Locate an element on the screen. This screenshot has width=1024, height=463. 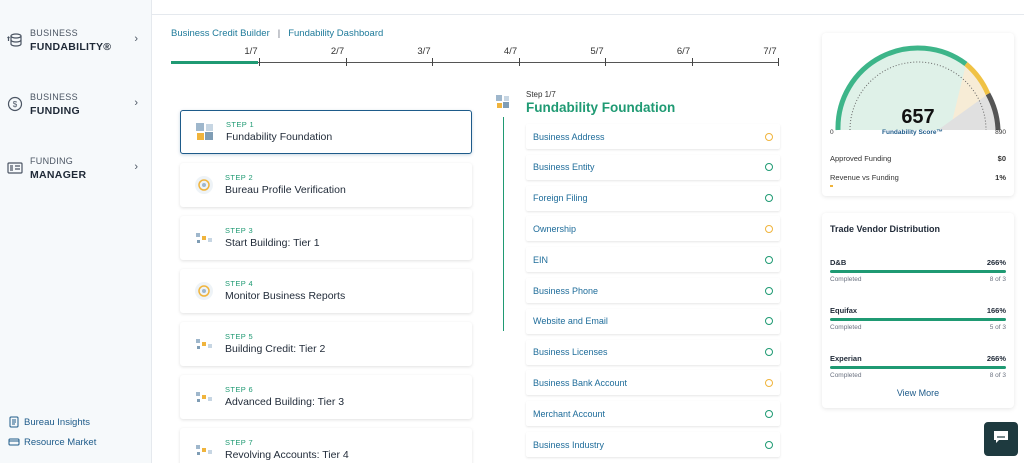
vendor-name: D&B is located at coordinates (838, 262).